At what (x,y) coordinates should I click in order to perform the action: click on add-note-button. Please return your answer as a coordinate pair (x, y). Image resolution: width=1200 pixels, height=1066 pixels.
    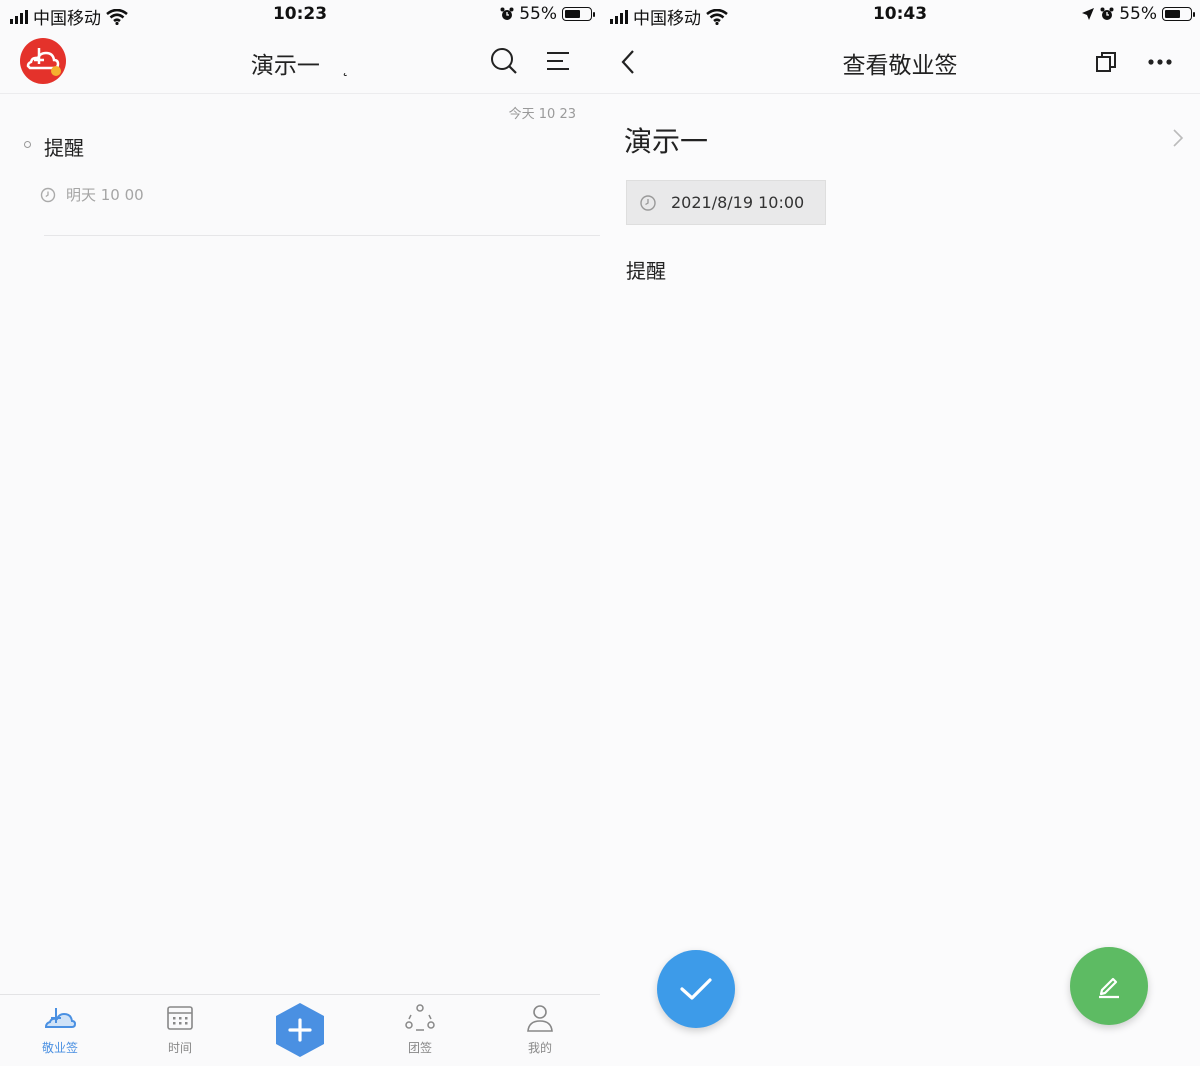
    Looking at the image, I should click on (300, 1030).